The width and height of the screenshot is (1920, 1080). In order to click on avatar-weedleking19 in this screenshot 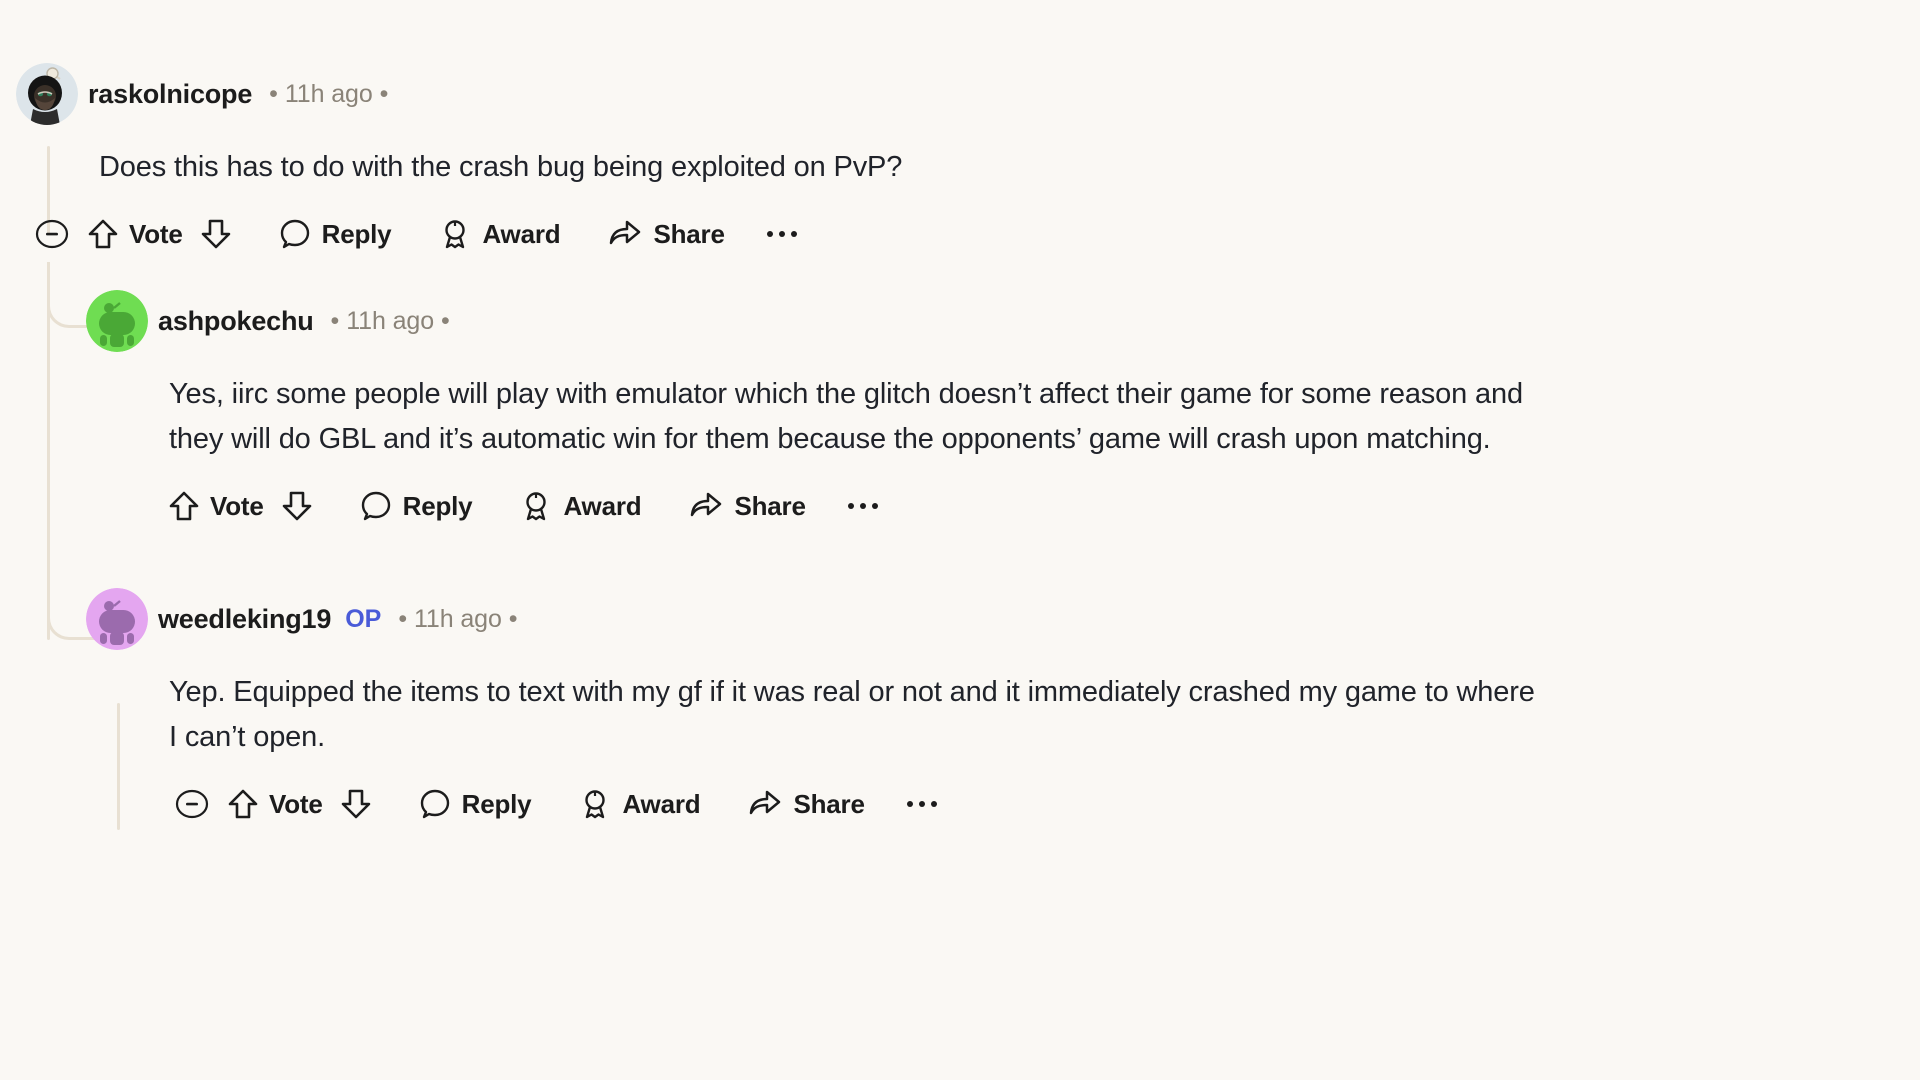, I will do `click(117, 619)`.